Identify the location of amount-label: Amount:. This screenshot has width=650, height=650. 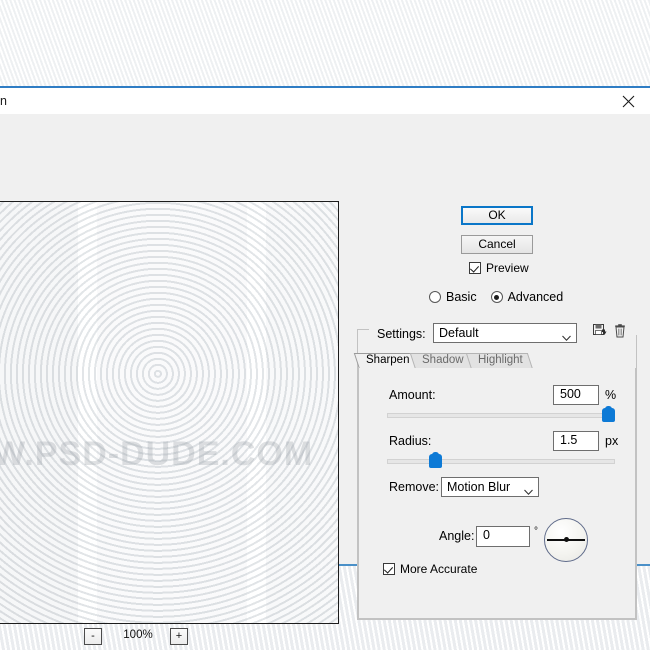
(412, 395).